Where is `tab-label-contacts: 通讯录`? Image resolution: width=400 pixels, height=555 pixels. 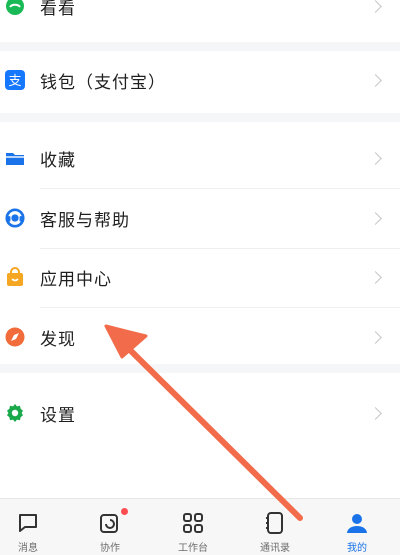 tab-label-contacts: 通讯录 is located at coordinates (275, 548).